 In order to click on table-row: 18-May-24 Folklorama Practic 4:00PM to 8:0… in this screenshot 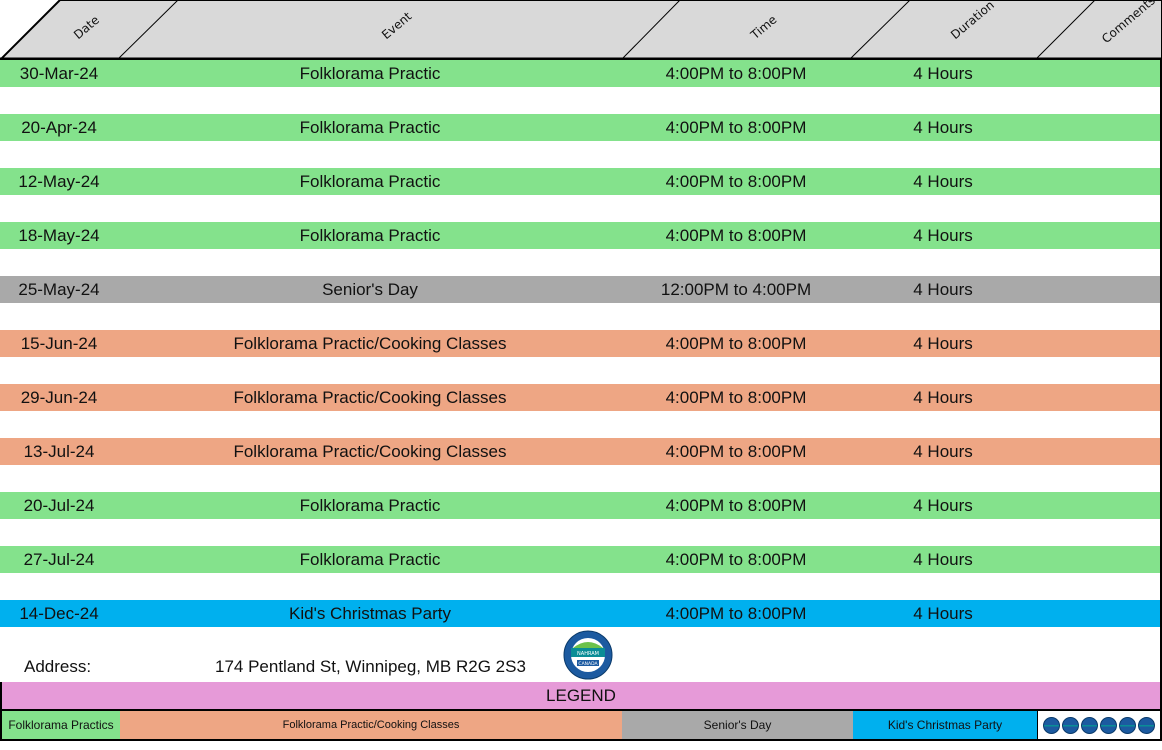, I will do `click(580, 235)`.